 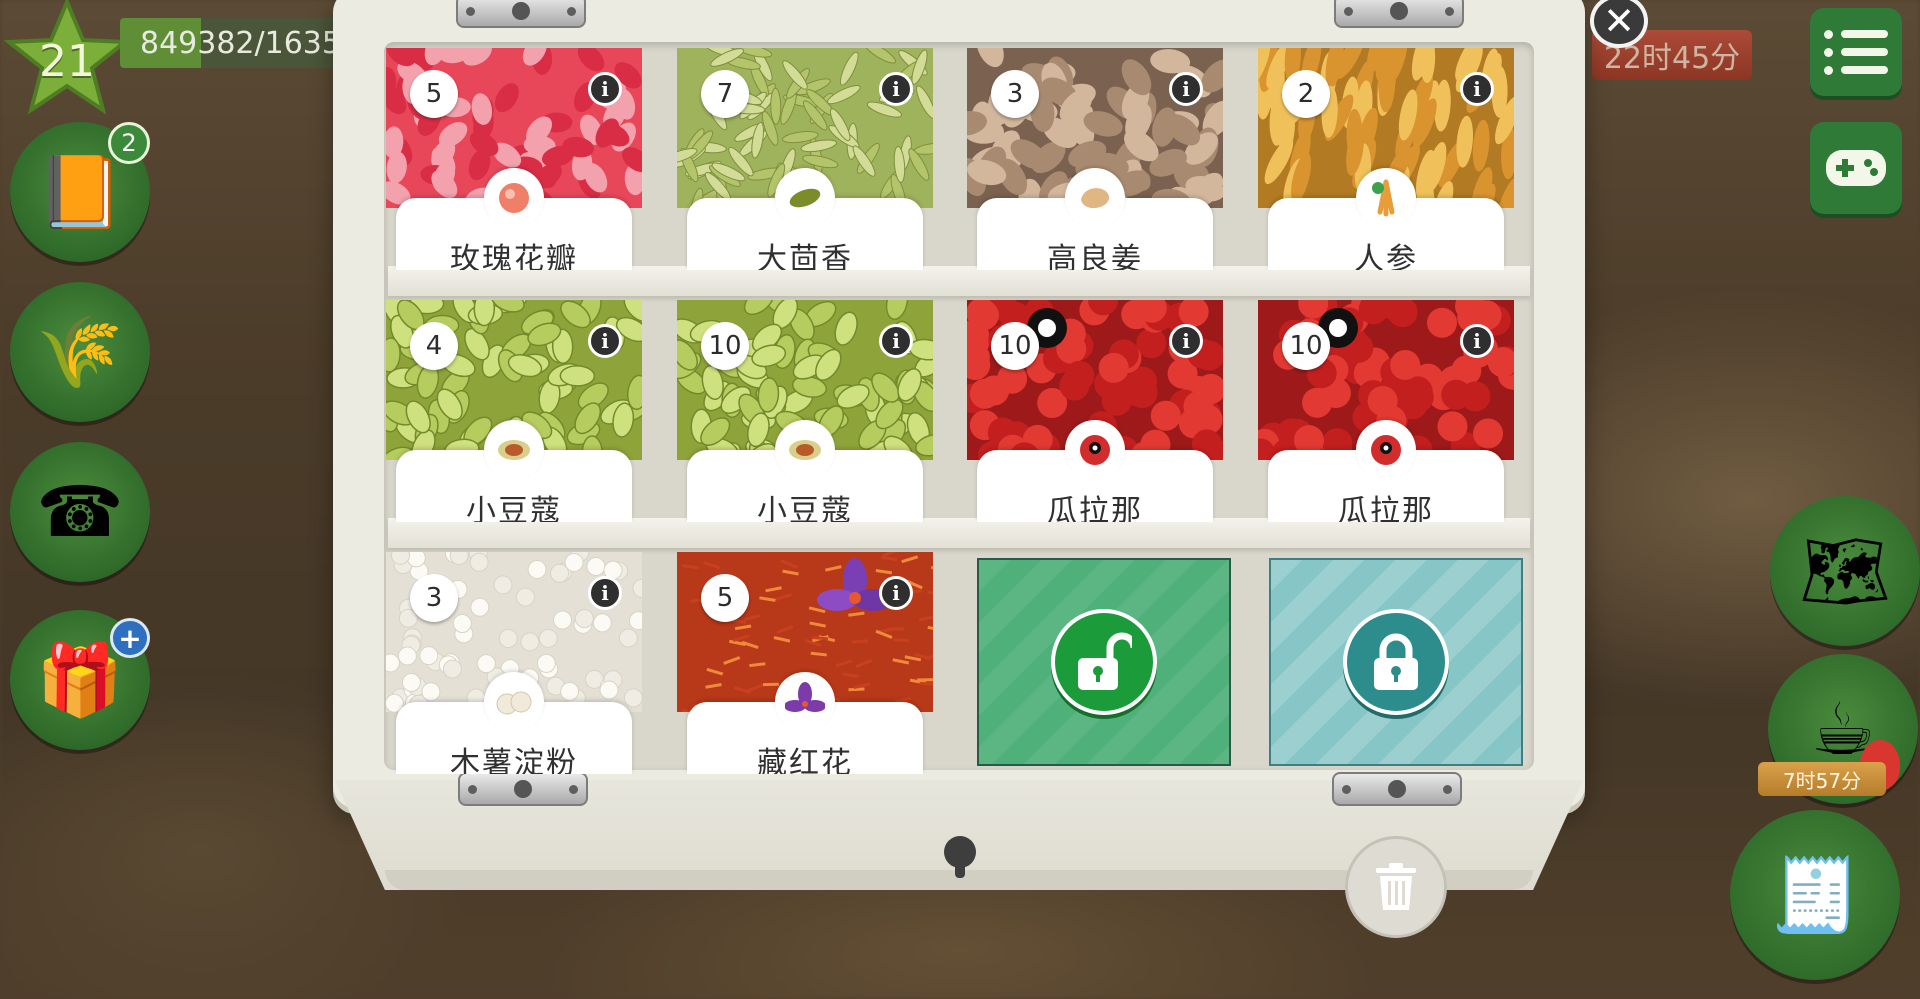 I want to click on spice-slot: 10 i 小豆蔻, so click(x=805, y=411).